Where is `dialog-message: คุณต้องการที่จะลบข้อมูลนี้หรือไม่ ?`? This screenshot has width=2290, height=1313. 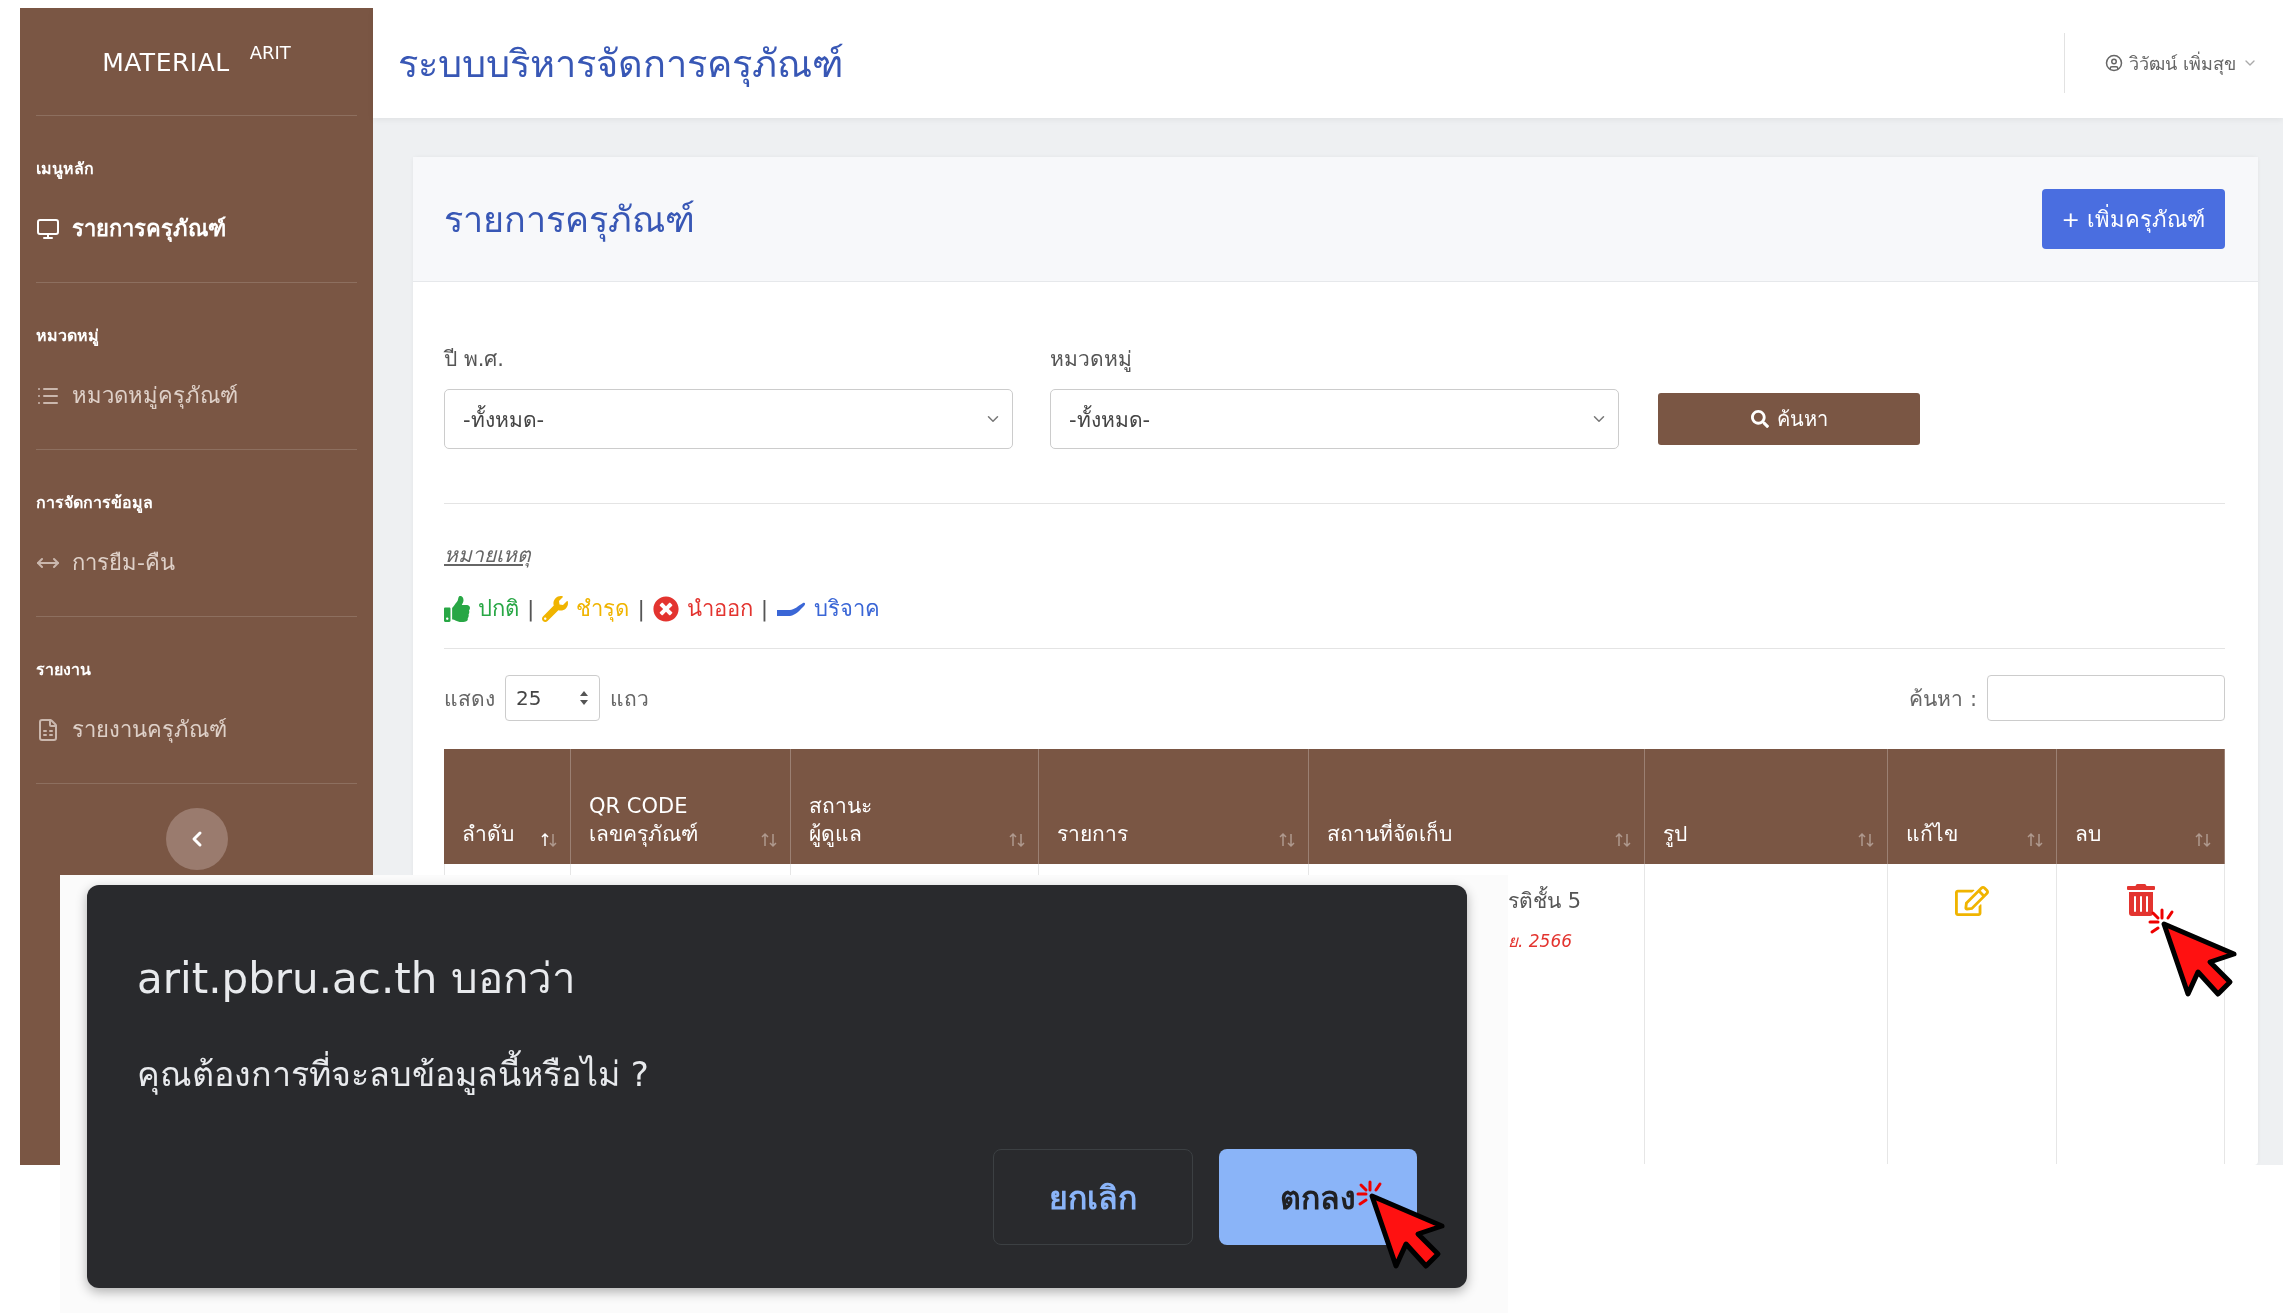
dialog-message: คุณต้องการที่จะลบข้อมูลนี้หรือไม่ ? is located at coordinates (777, 1074).